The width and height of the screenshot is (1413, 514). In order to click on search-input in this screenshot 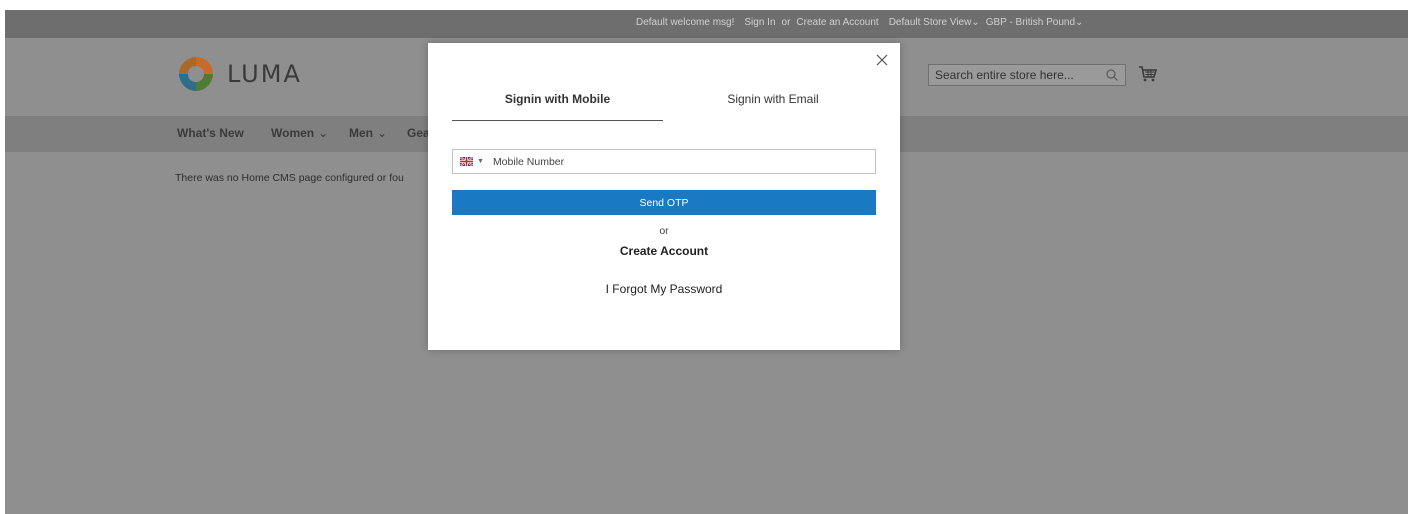, I will do `click(1014, 75)`.